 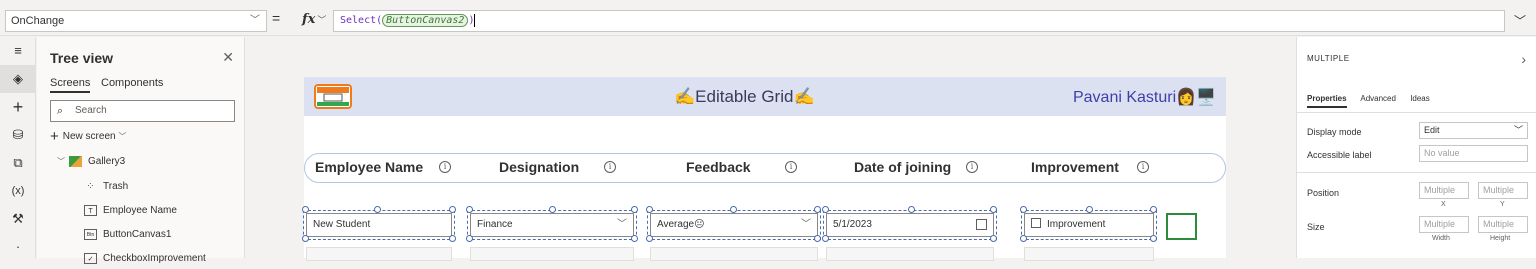 What do you see at coordinates (107, 161) in the screenshot?
I see `tree-item-label: Gallery3` at bounding box center [107, 161].